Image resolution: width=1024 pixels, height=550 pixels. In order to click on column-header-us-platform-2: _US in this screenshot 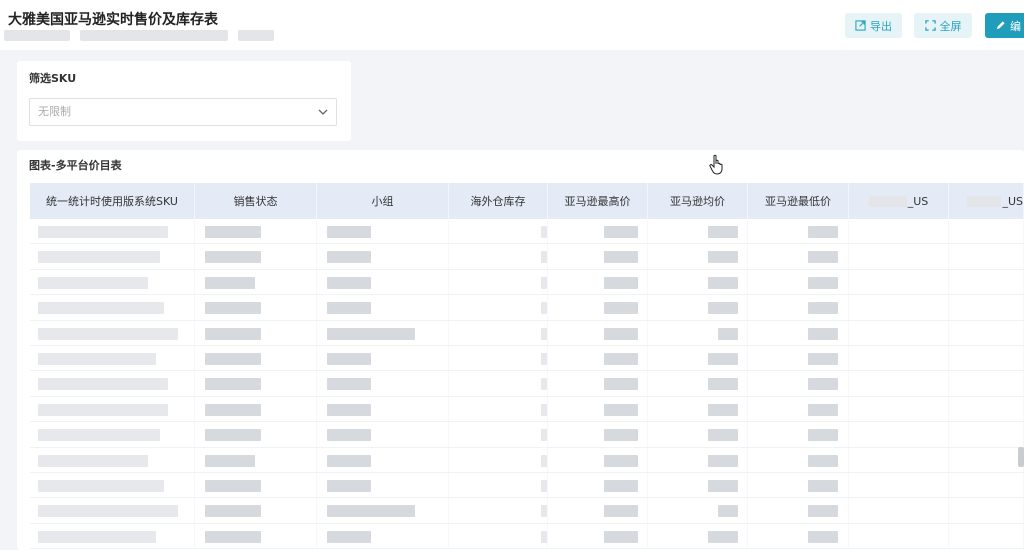, I will do `click(986, 201)`.